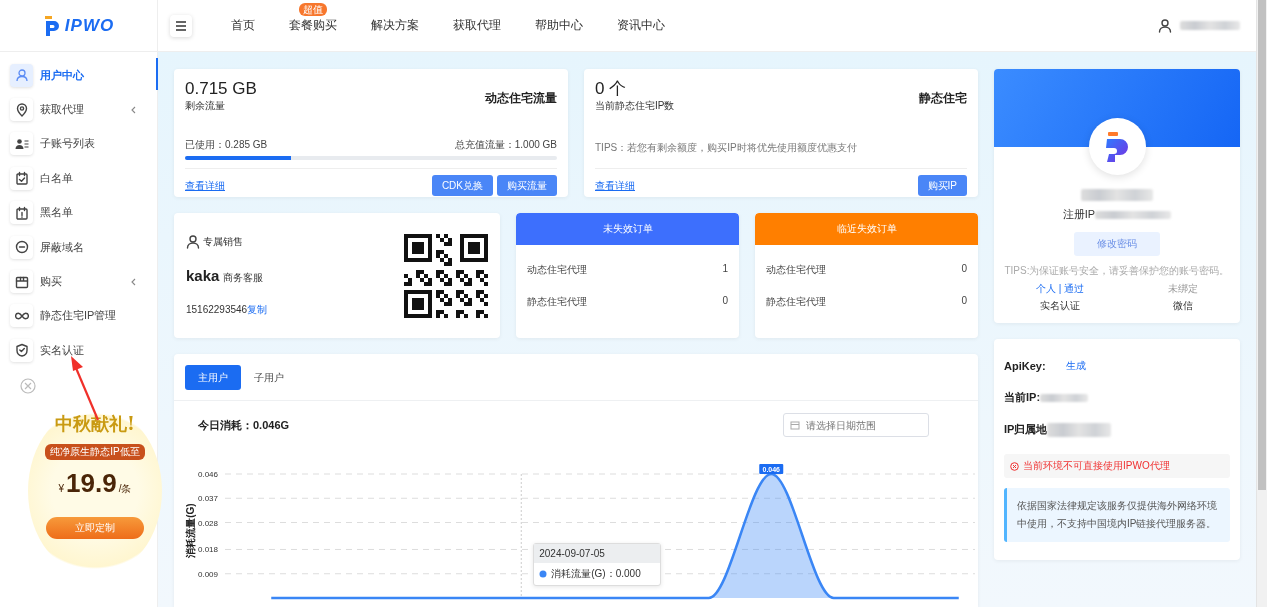 The image size is (1267, 607). I want to click on nav-link: 获取代理, so click(477, 25).